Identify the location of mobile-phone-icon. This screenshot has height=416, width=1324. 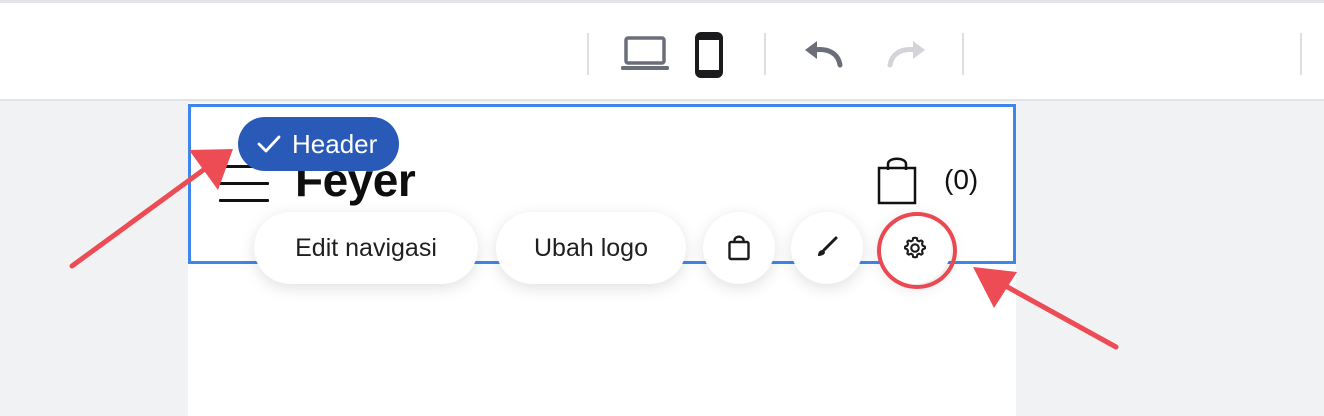
(709, 55).